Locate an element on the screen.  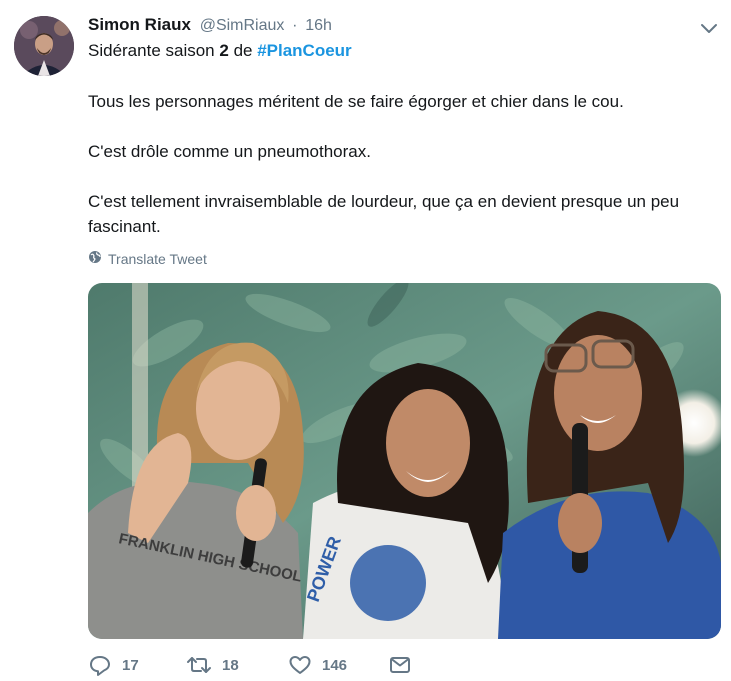
tweet-header: Simon Riaux @SimRiaux · 16h is located at coordinates (210, 25).